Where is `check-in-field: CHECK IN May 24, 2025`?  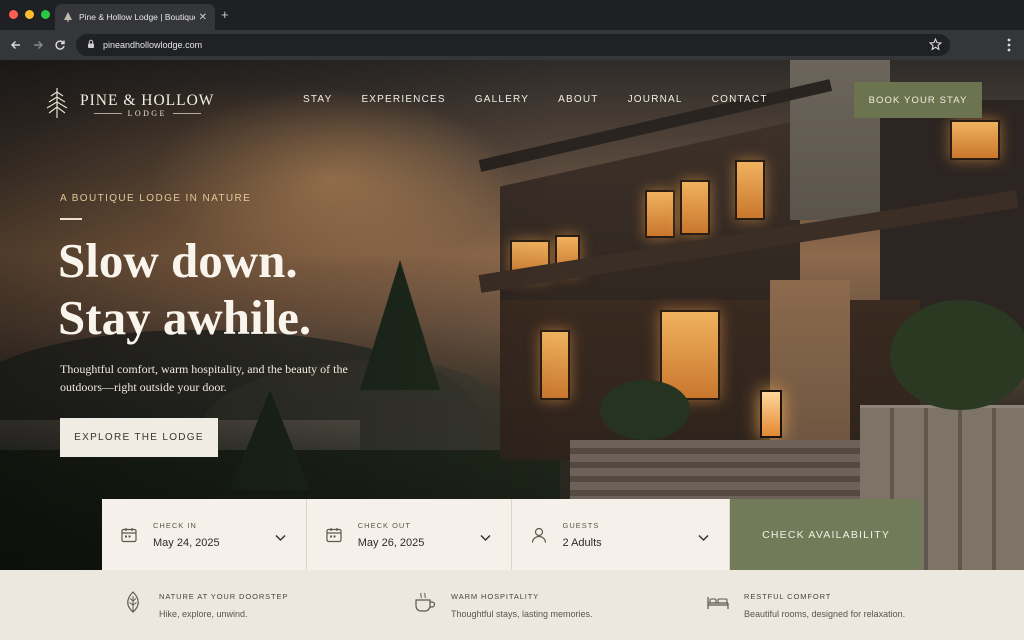
check-in-field: CHECK IN May 24, 2025 is located at coordinates (204, 534).